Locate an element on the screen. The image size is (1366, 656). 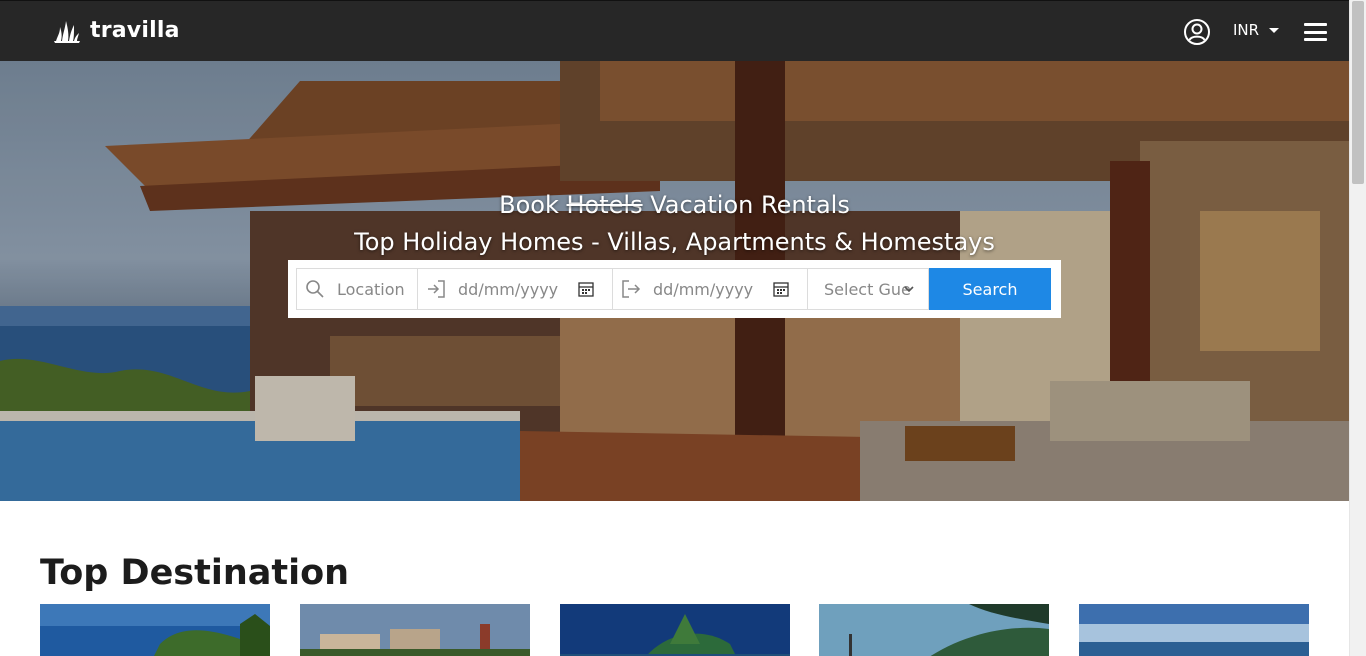
logo-icon is located at coordinates (67, 32).